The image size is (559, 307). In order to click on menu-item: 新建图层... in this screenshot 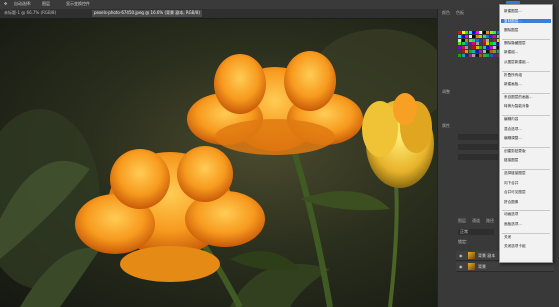, I will do `click(513, 11)`.